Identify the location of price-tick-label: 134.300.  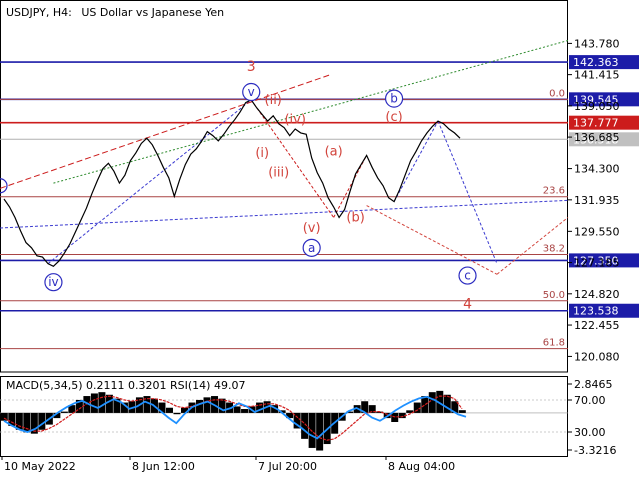
(597, 169).